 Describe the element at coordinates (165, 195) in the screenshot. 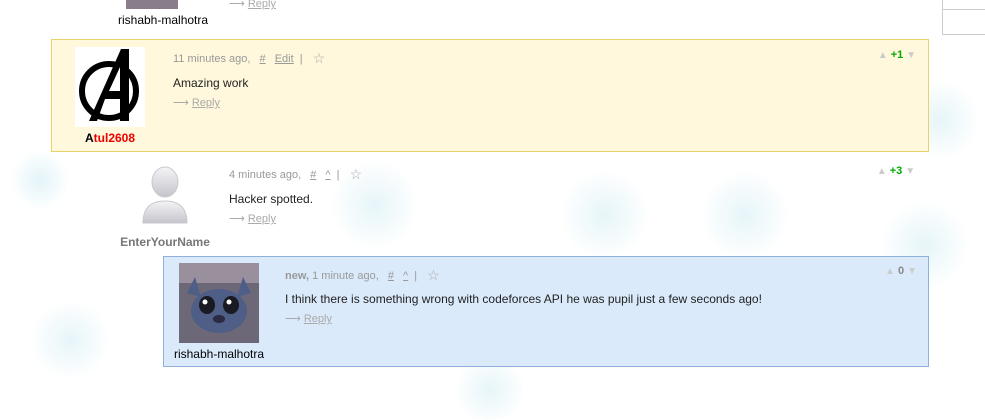

I see `default-user-avatar-icon` at that location.